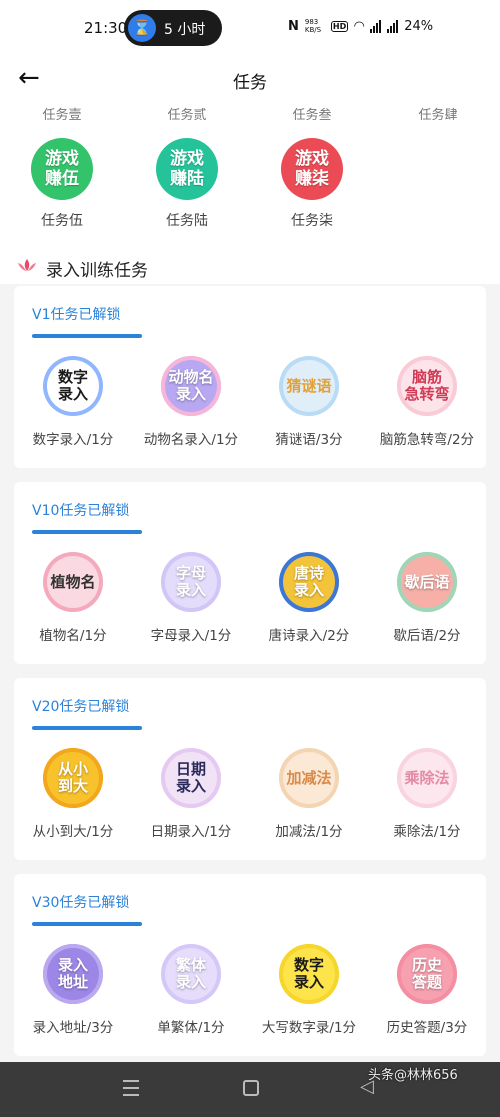  Describe the element at coordinates (191, 440) in the screenshot. I see `task-label: 动物名录入/1分` at that location.